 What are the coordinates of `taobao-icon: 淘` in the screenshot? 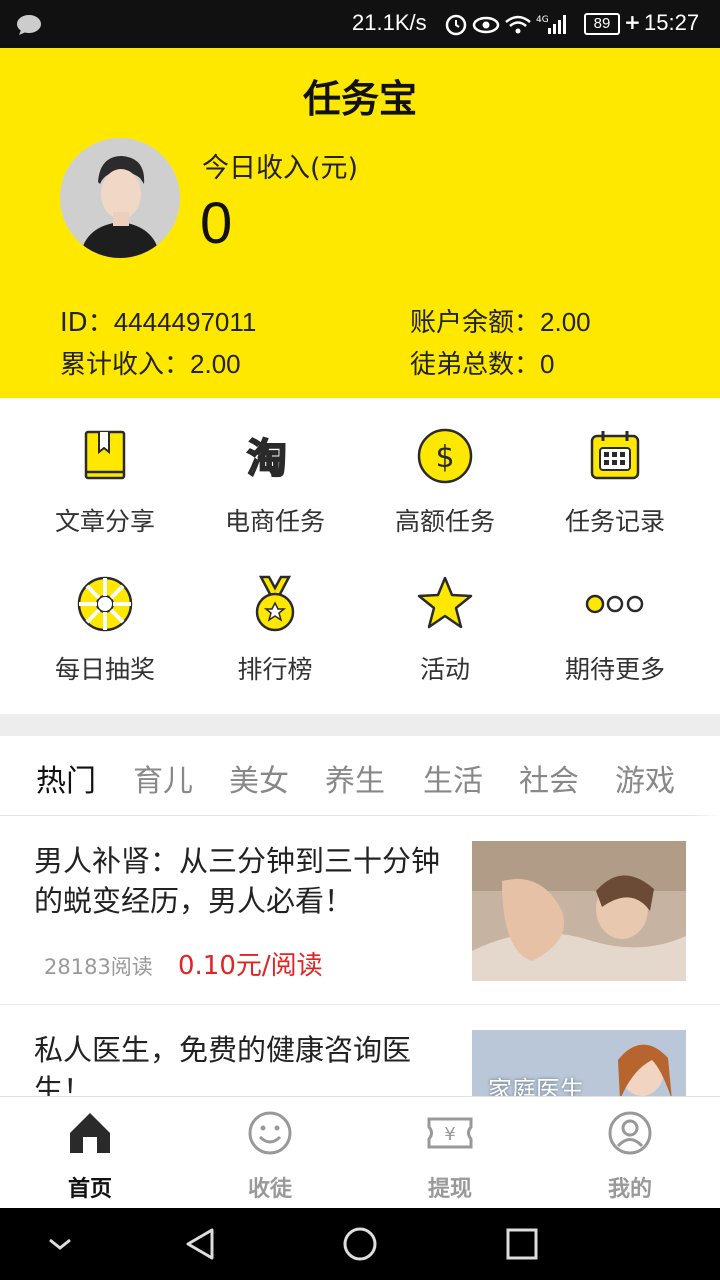 It's located at (275, 456).